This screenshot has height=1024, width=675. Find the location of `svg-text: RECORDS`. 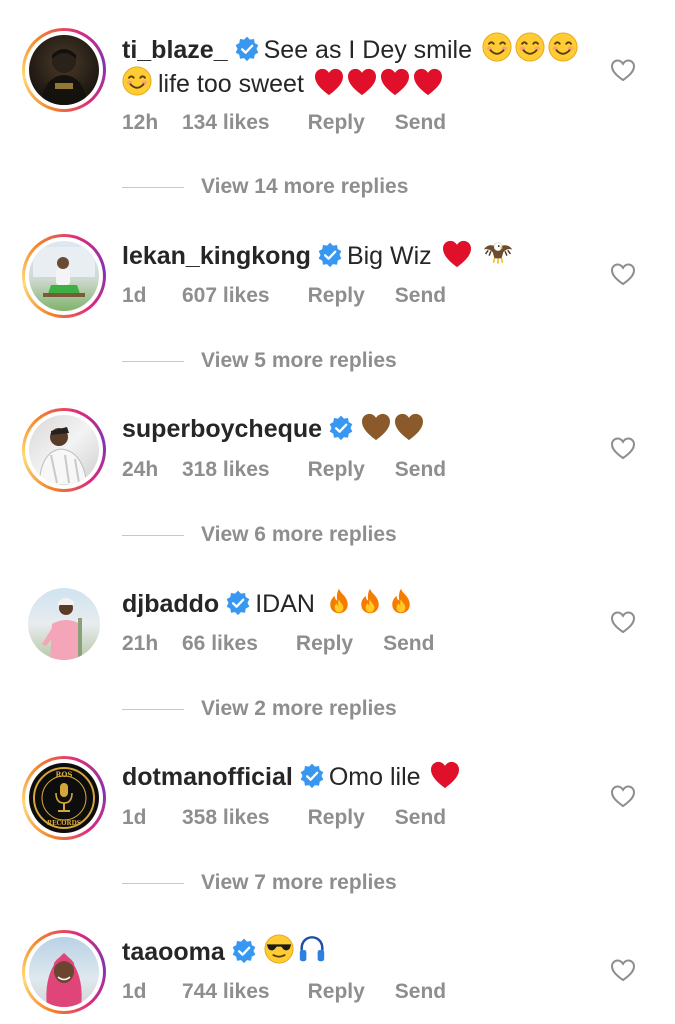

svg-text: RECORDS is located at coordinates (64, 823).